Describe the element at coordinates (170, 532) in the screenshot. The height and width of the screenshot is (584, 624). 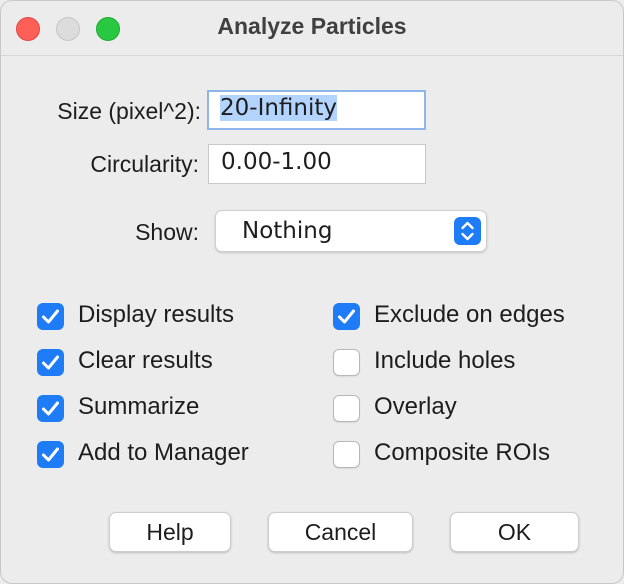
I see `help-button: Help` at that location.